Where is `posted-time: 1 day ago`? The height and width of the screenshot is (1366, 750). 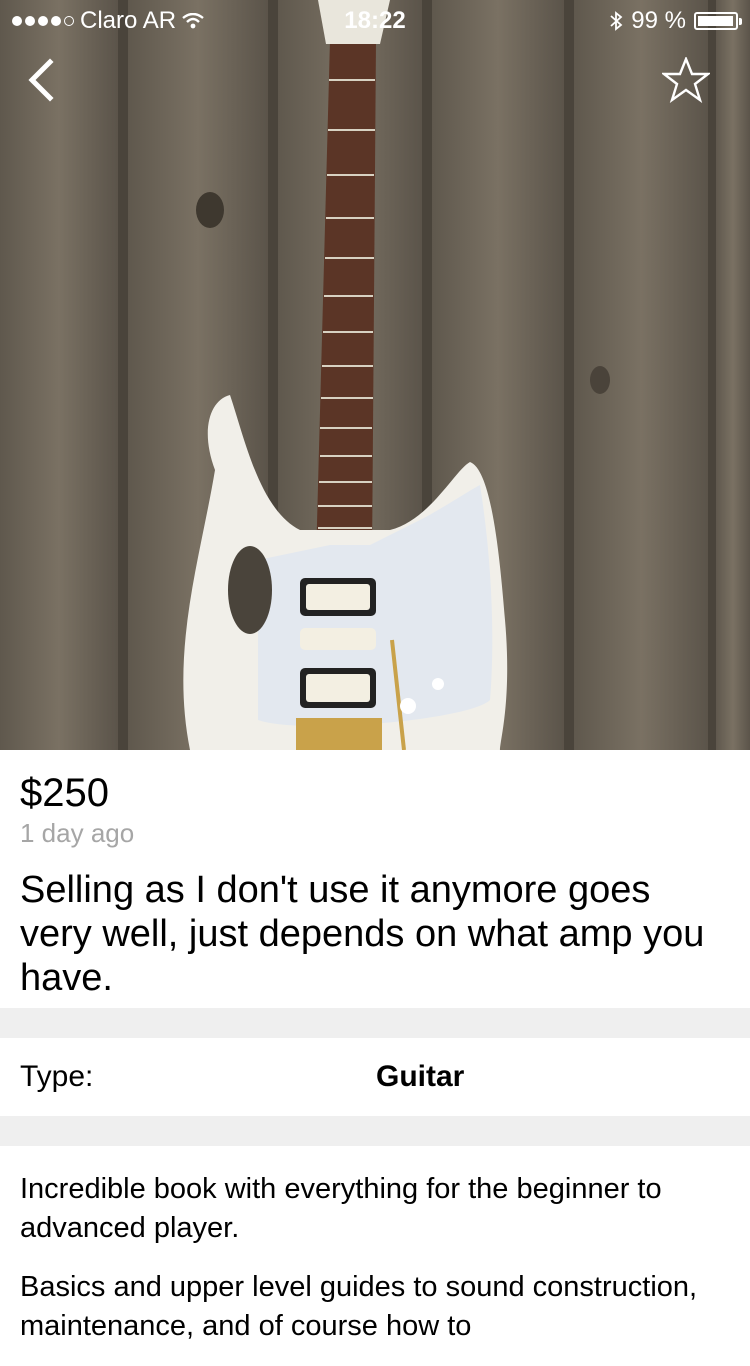
posted-time: 1 day ago is located at coordinates (77, 833).